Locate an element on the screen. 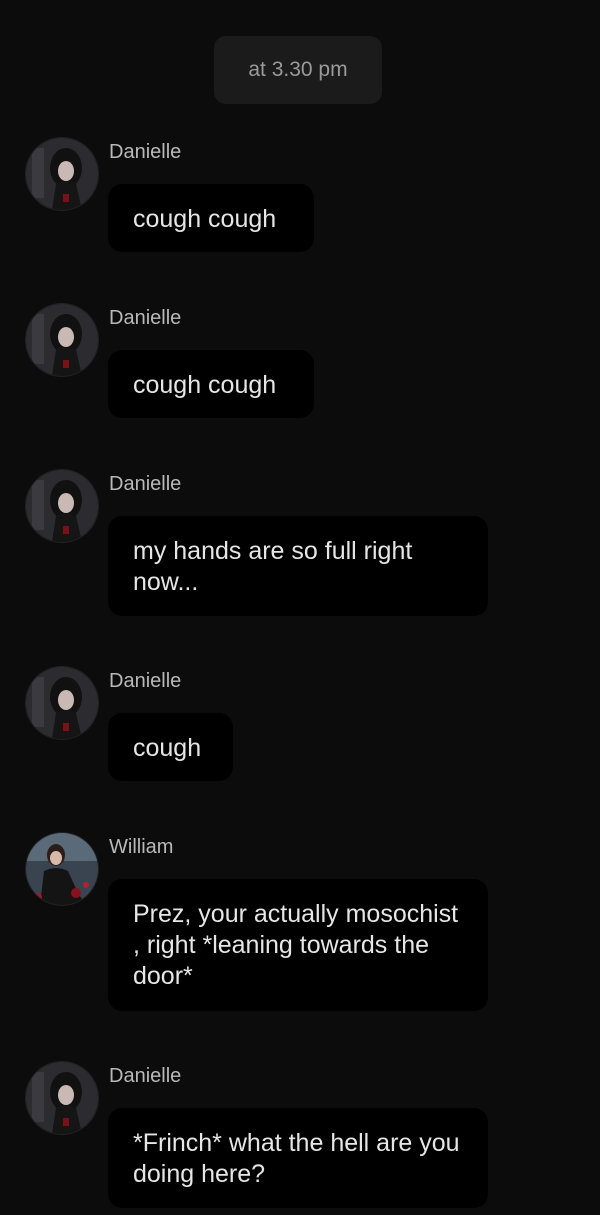  message-bubble: cough is located at coordinates (170, 747).